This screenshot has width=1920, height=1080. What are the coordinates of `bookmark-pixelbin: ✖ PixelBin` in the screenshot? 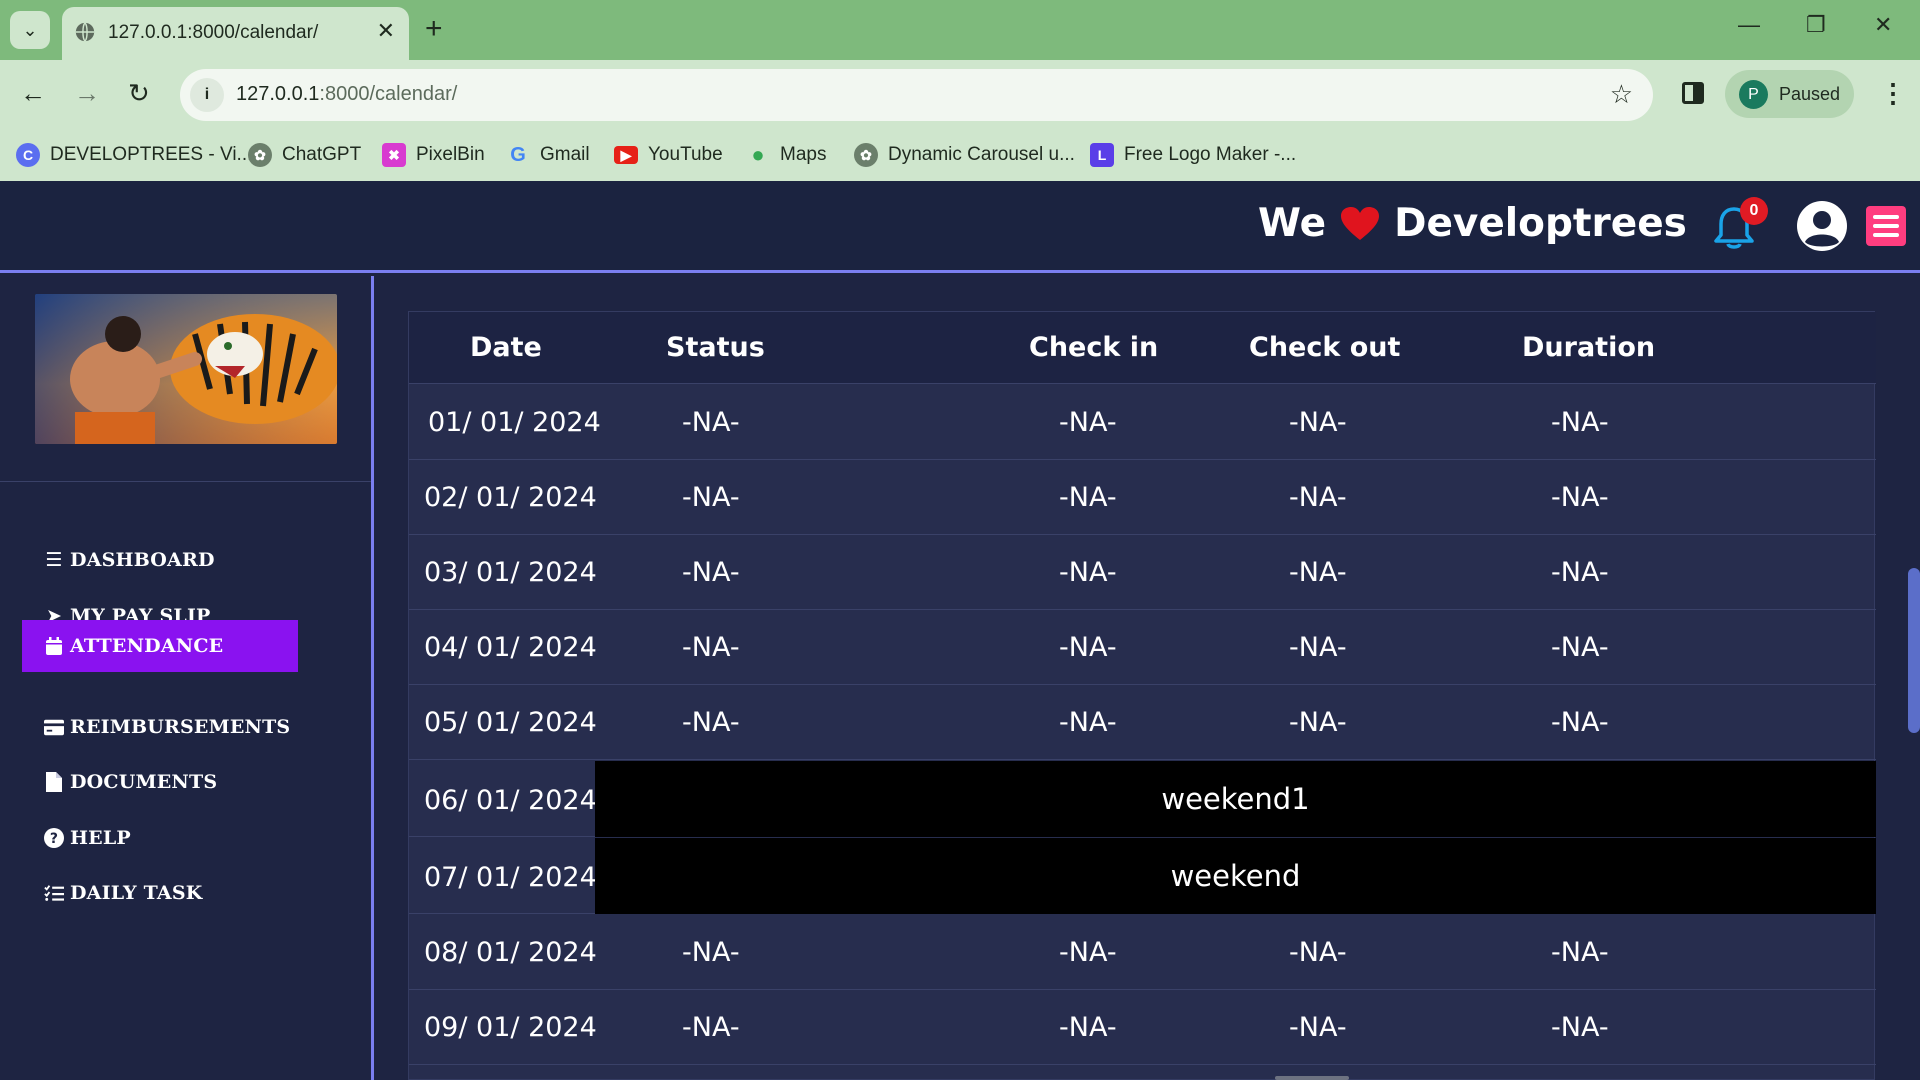 It's located at (433, 155).